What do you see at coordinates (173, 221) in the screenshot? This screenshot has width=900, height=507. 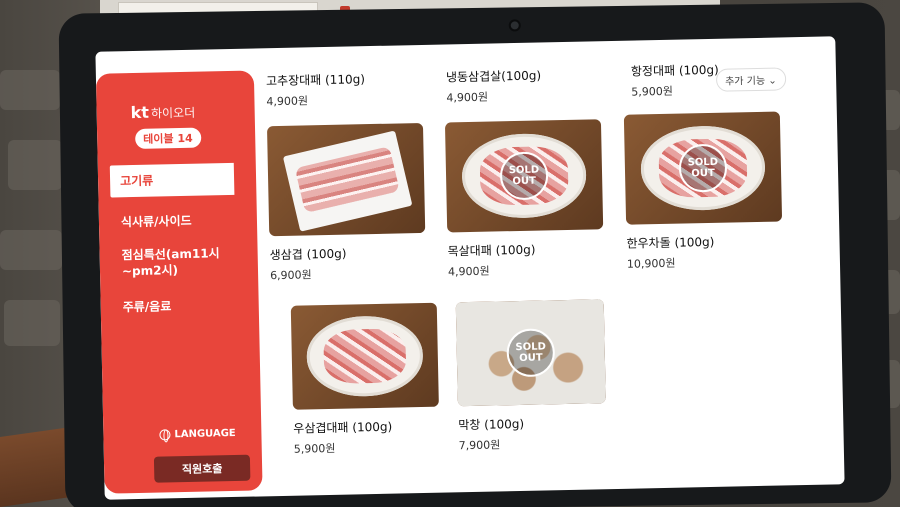 I see `category-meals-sides: 식사류/사이드` at bounding box center [173, 221].